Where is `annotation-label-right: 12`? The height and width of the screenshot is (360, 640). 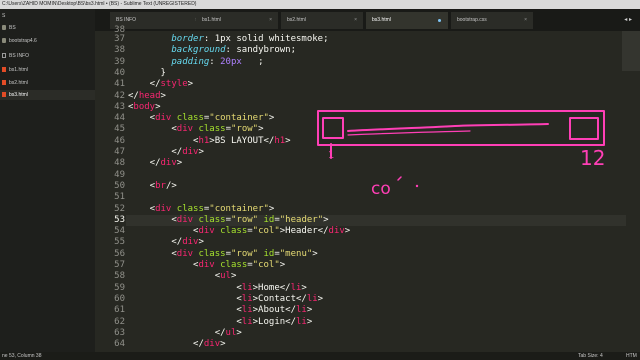
annotation-label-right: 12 is located at coordinates (592, 158).